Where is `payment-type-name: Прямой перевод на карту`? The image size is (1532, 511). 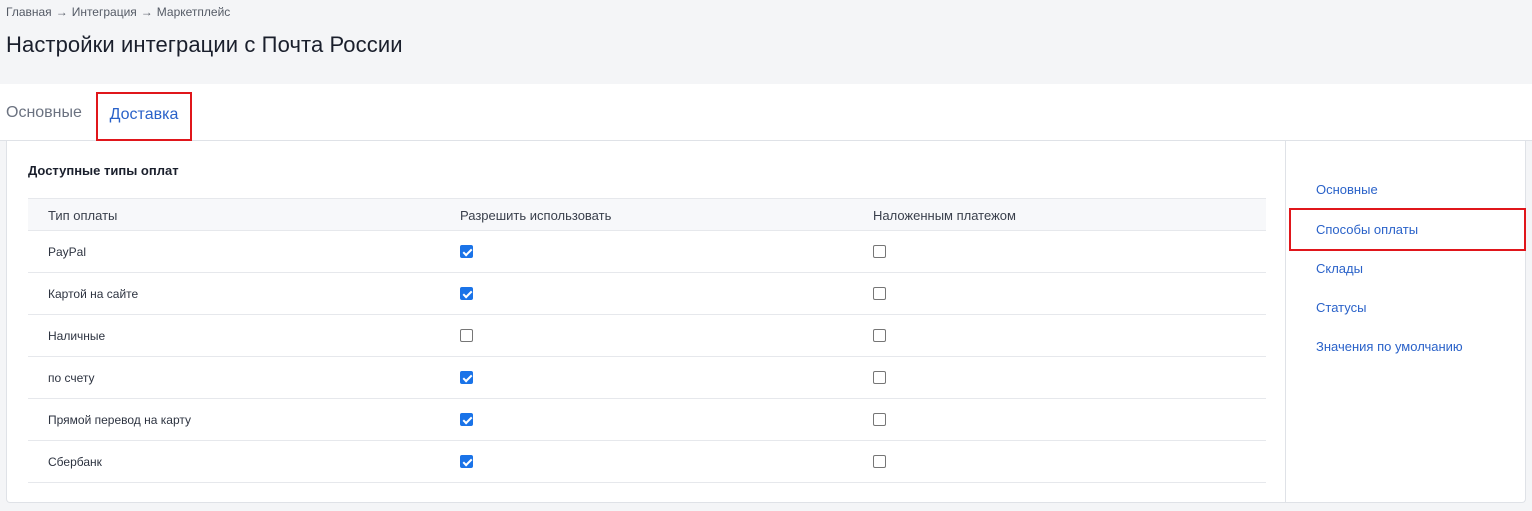 payment-type-name: Прямой перевод на карту is located at coordinates (119, 420).